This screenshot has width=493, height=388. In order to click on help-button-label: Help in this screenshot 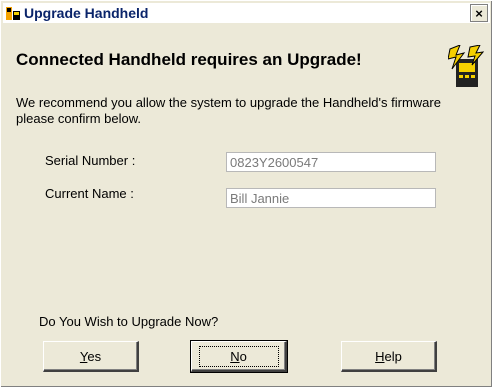, I will do `click(388, 356)`.